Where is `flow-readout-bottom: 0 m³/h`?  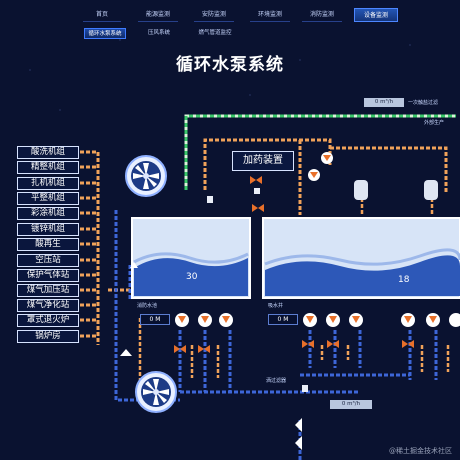
flow-readout-bottom: 0 m³/h is located at coordinates (351, 404).